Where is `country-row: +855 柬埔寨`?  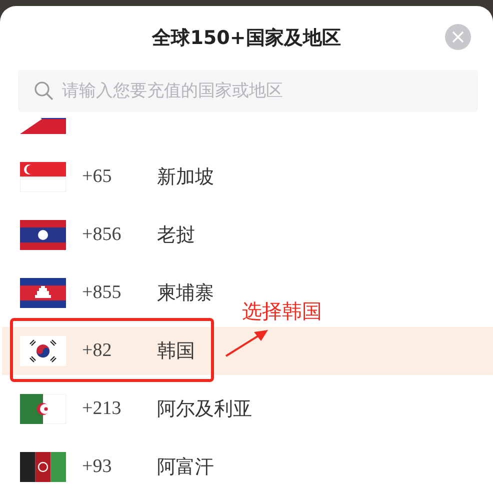
country-row: +855 柬埔寨 is located at coordinates (110, 293).